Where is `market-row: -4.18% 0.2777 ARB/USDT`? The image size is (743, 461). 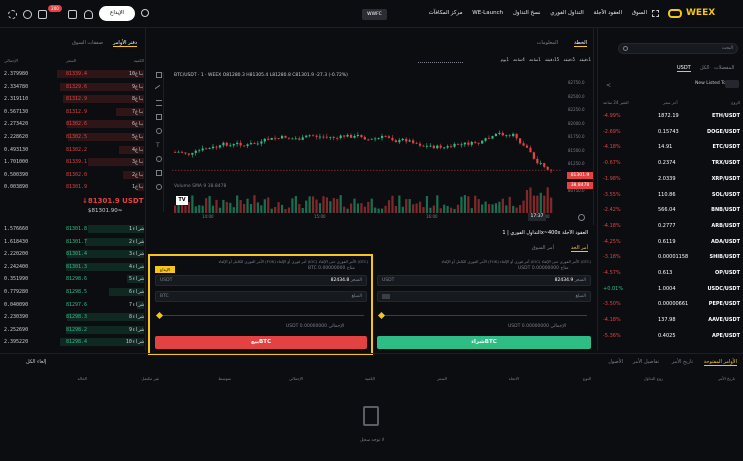 market-row: -4.18% 0.2777 ARB/USDT is located at coordinates (671, 226).